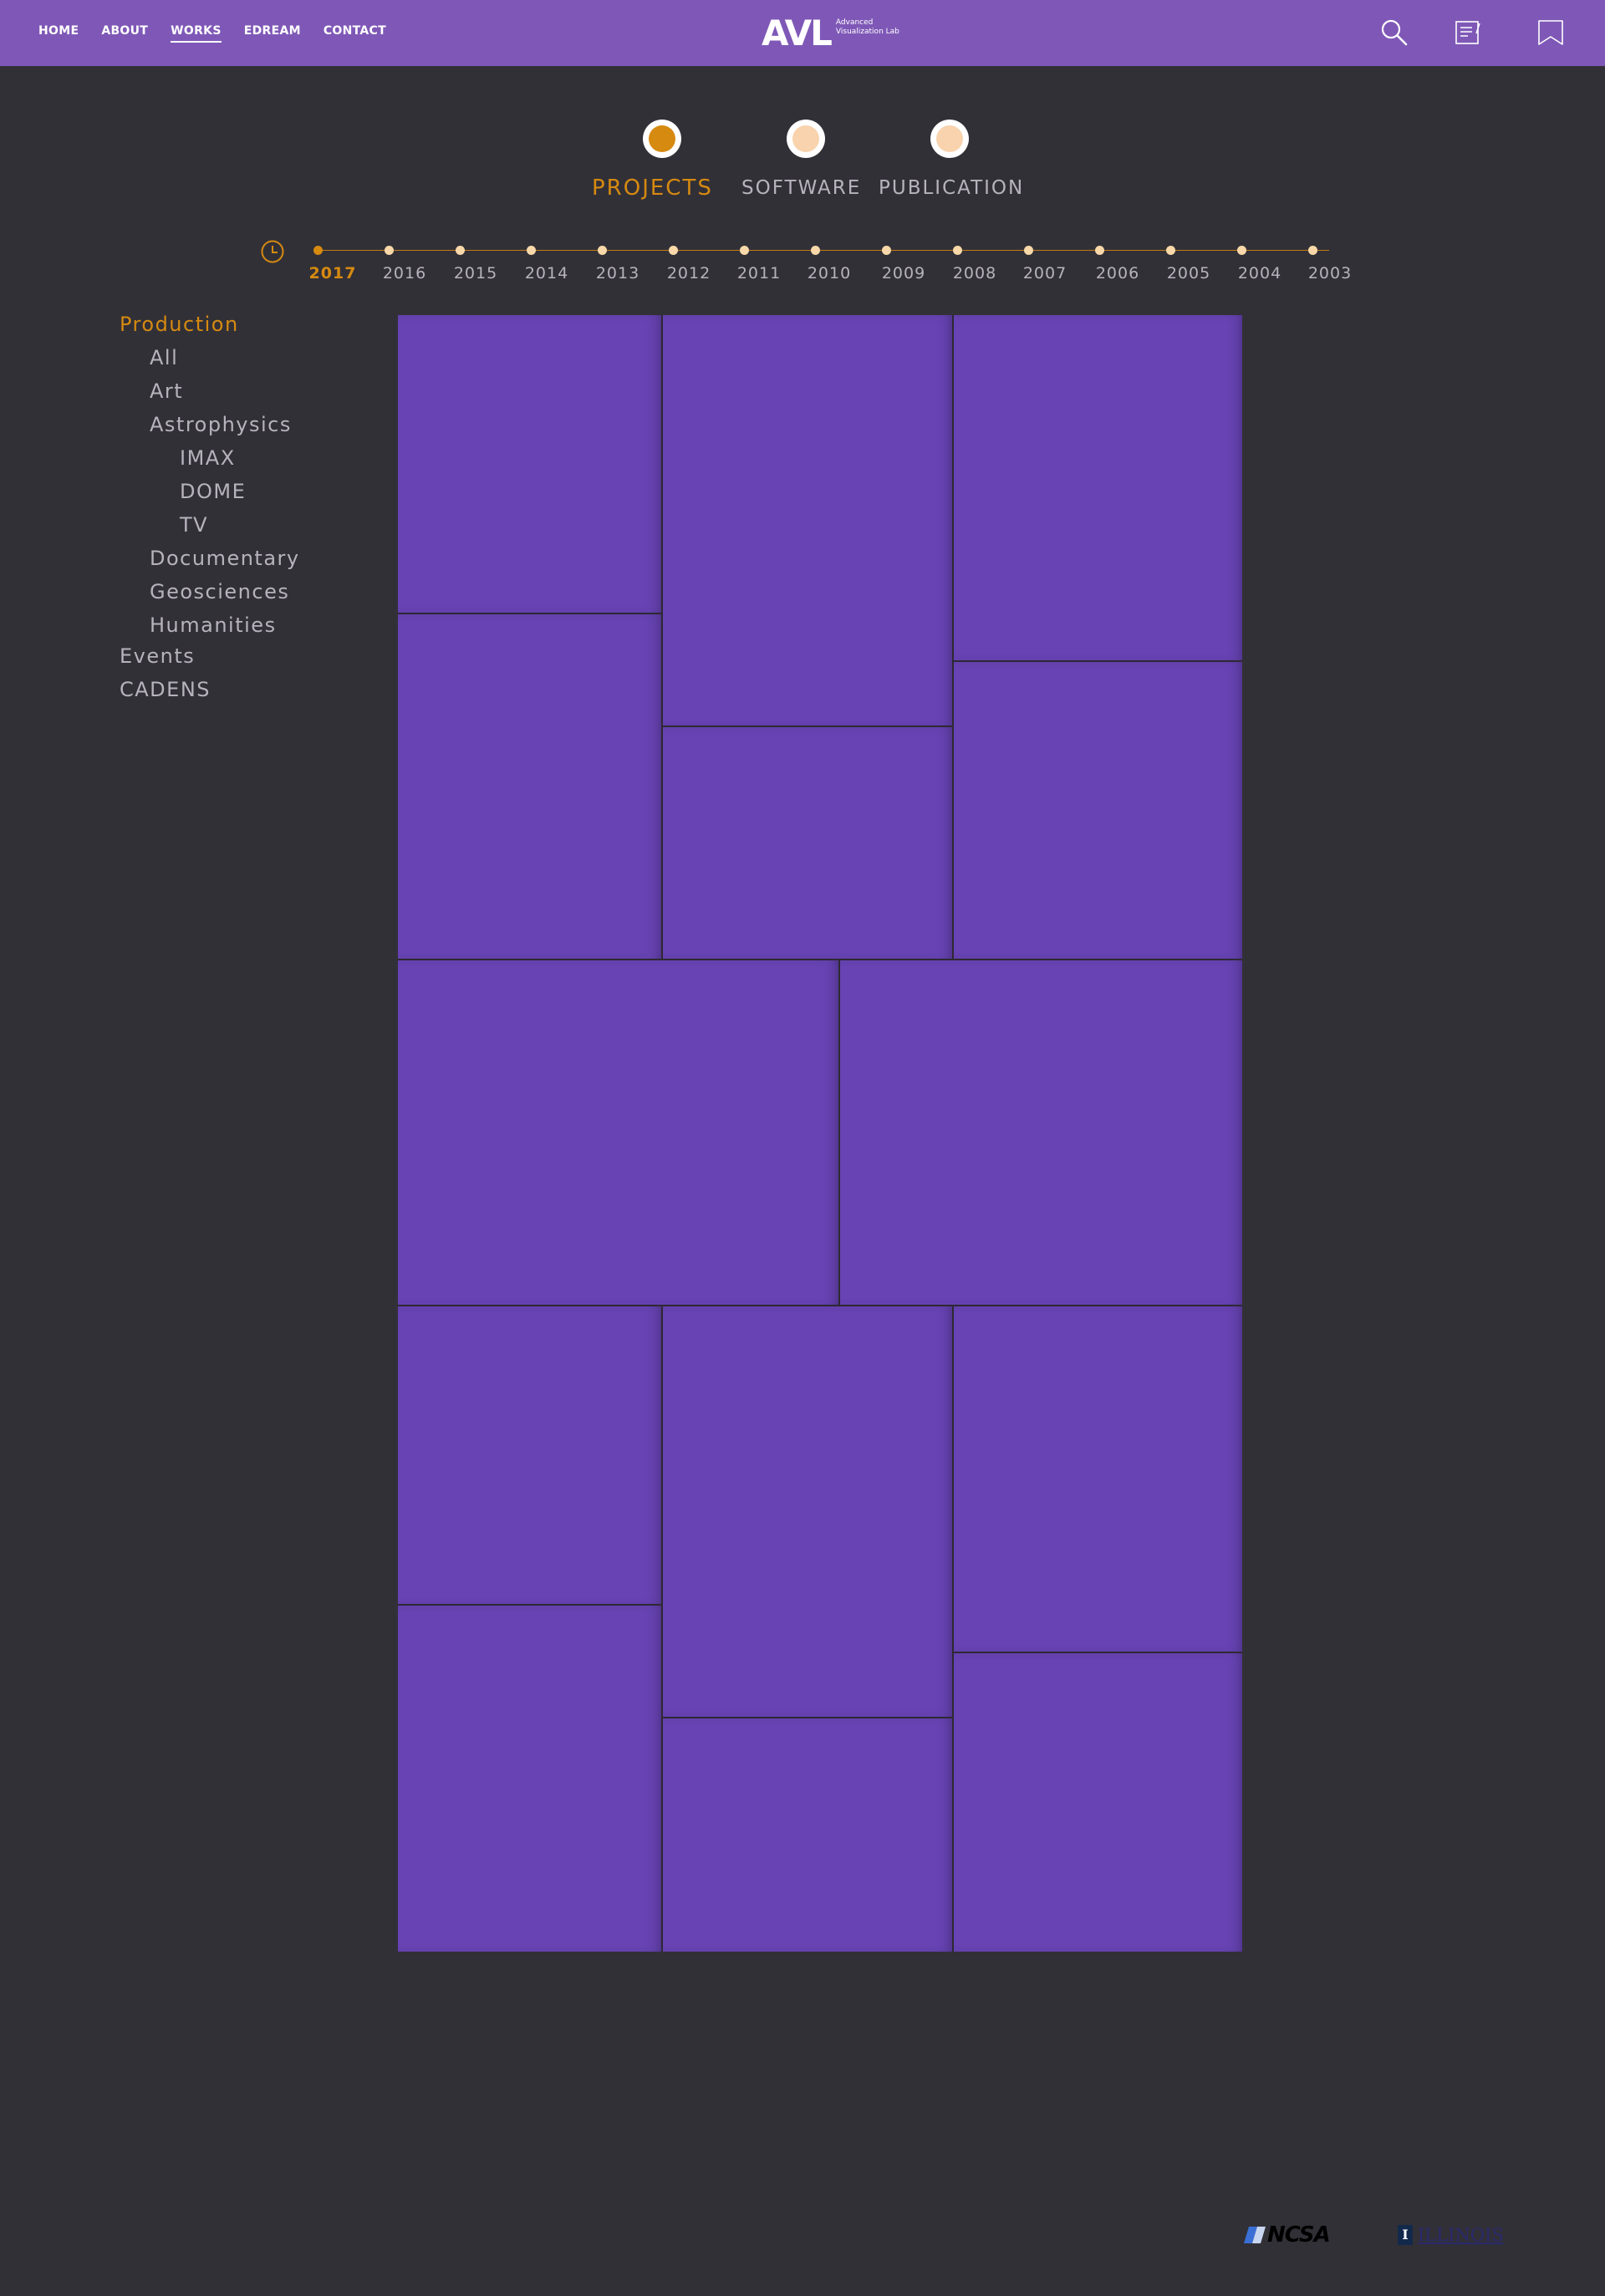  What do you see at coordinates (1117, 273) in the screenshot?
I see `timeline-year-2006: 2006` at bounding box center [1117, 273].